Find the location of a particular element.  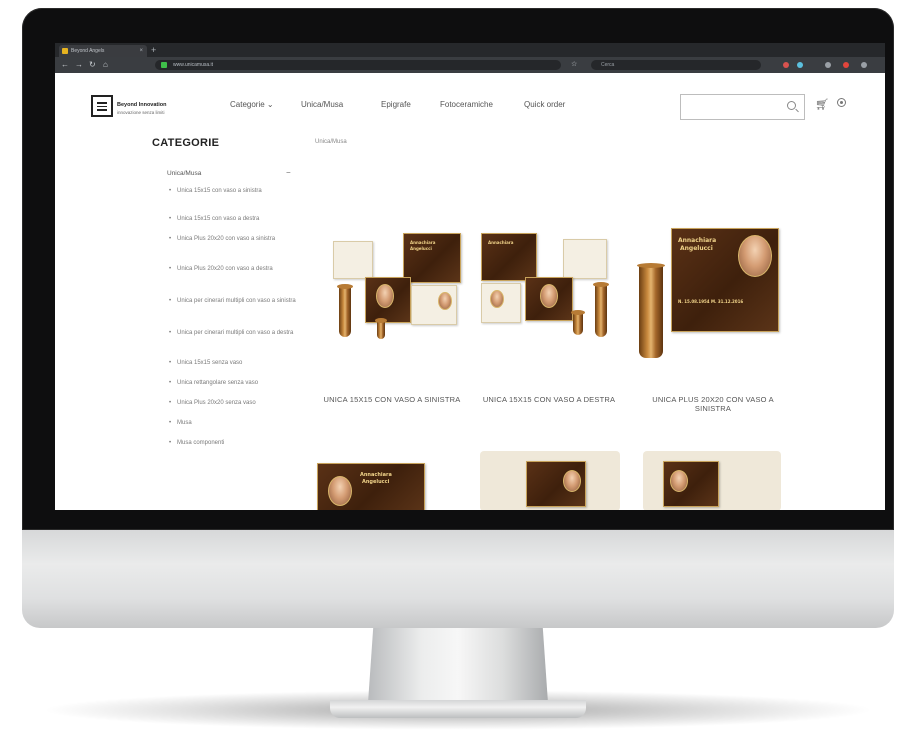

product-image: Annachiara is located at coordinates (547, 288).